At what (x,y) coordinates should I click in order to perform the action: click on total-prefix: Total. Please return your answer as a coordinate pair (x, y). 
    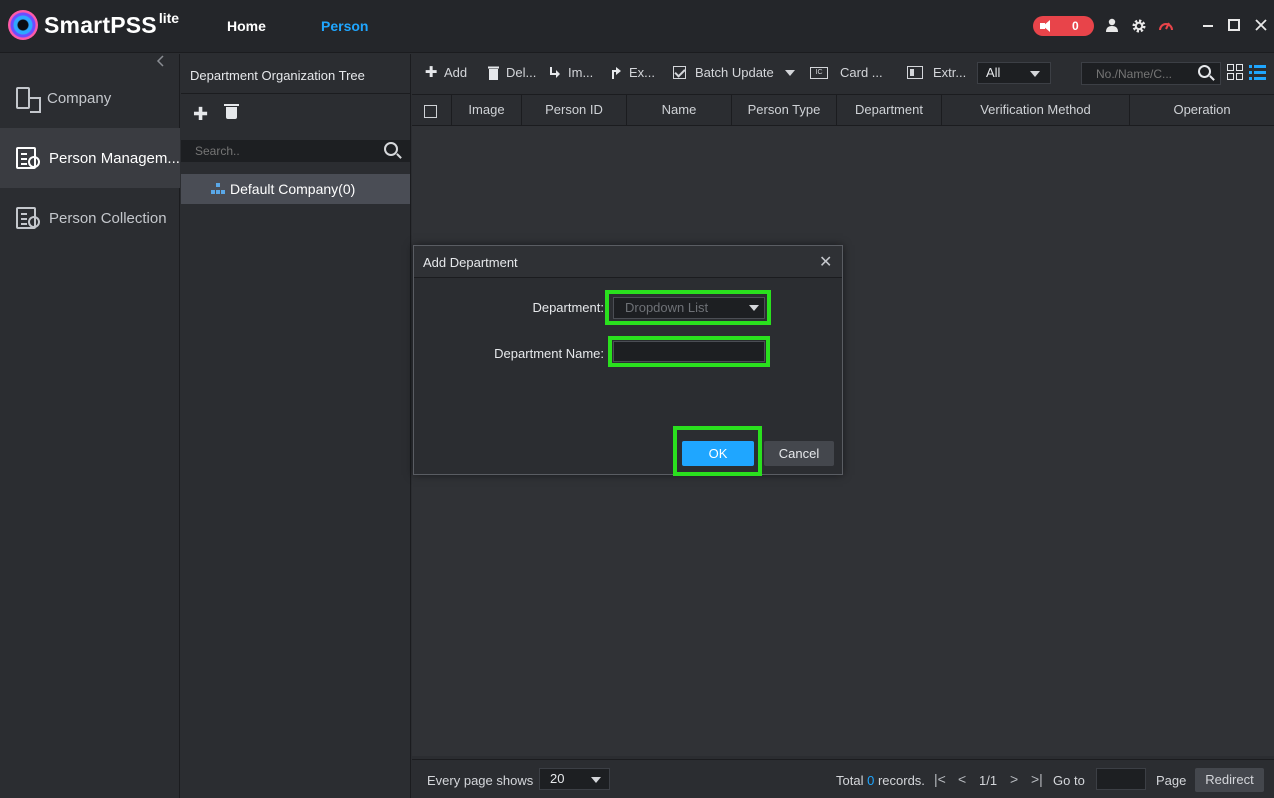
    Looking at the image, I should click on (850, 780).